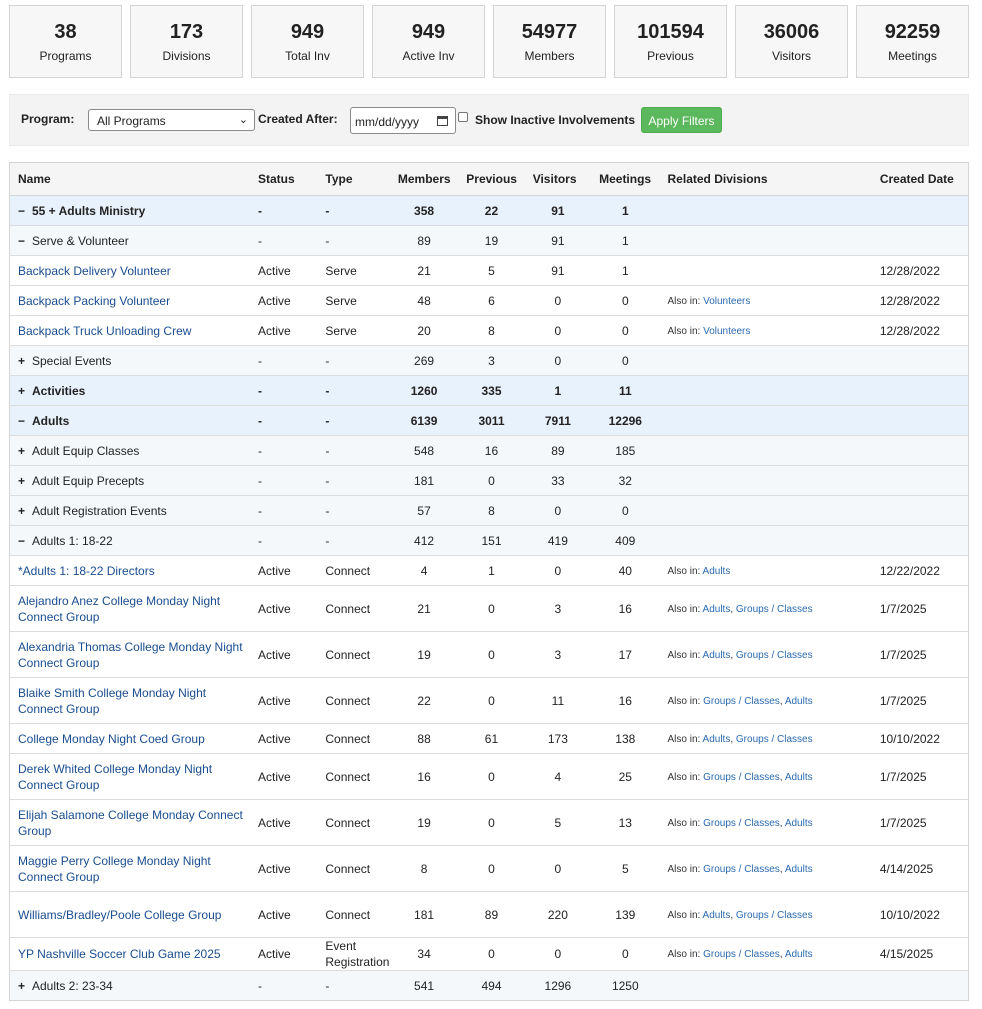 The width and height of the screenshot is (982, 1009). I want to click on row-created-date, so click(920, 420).